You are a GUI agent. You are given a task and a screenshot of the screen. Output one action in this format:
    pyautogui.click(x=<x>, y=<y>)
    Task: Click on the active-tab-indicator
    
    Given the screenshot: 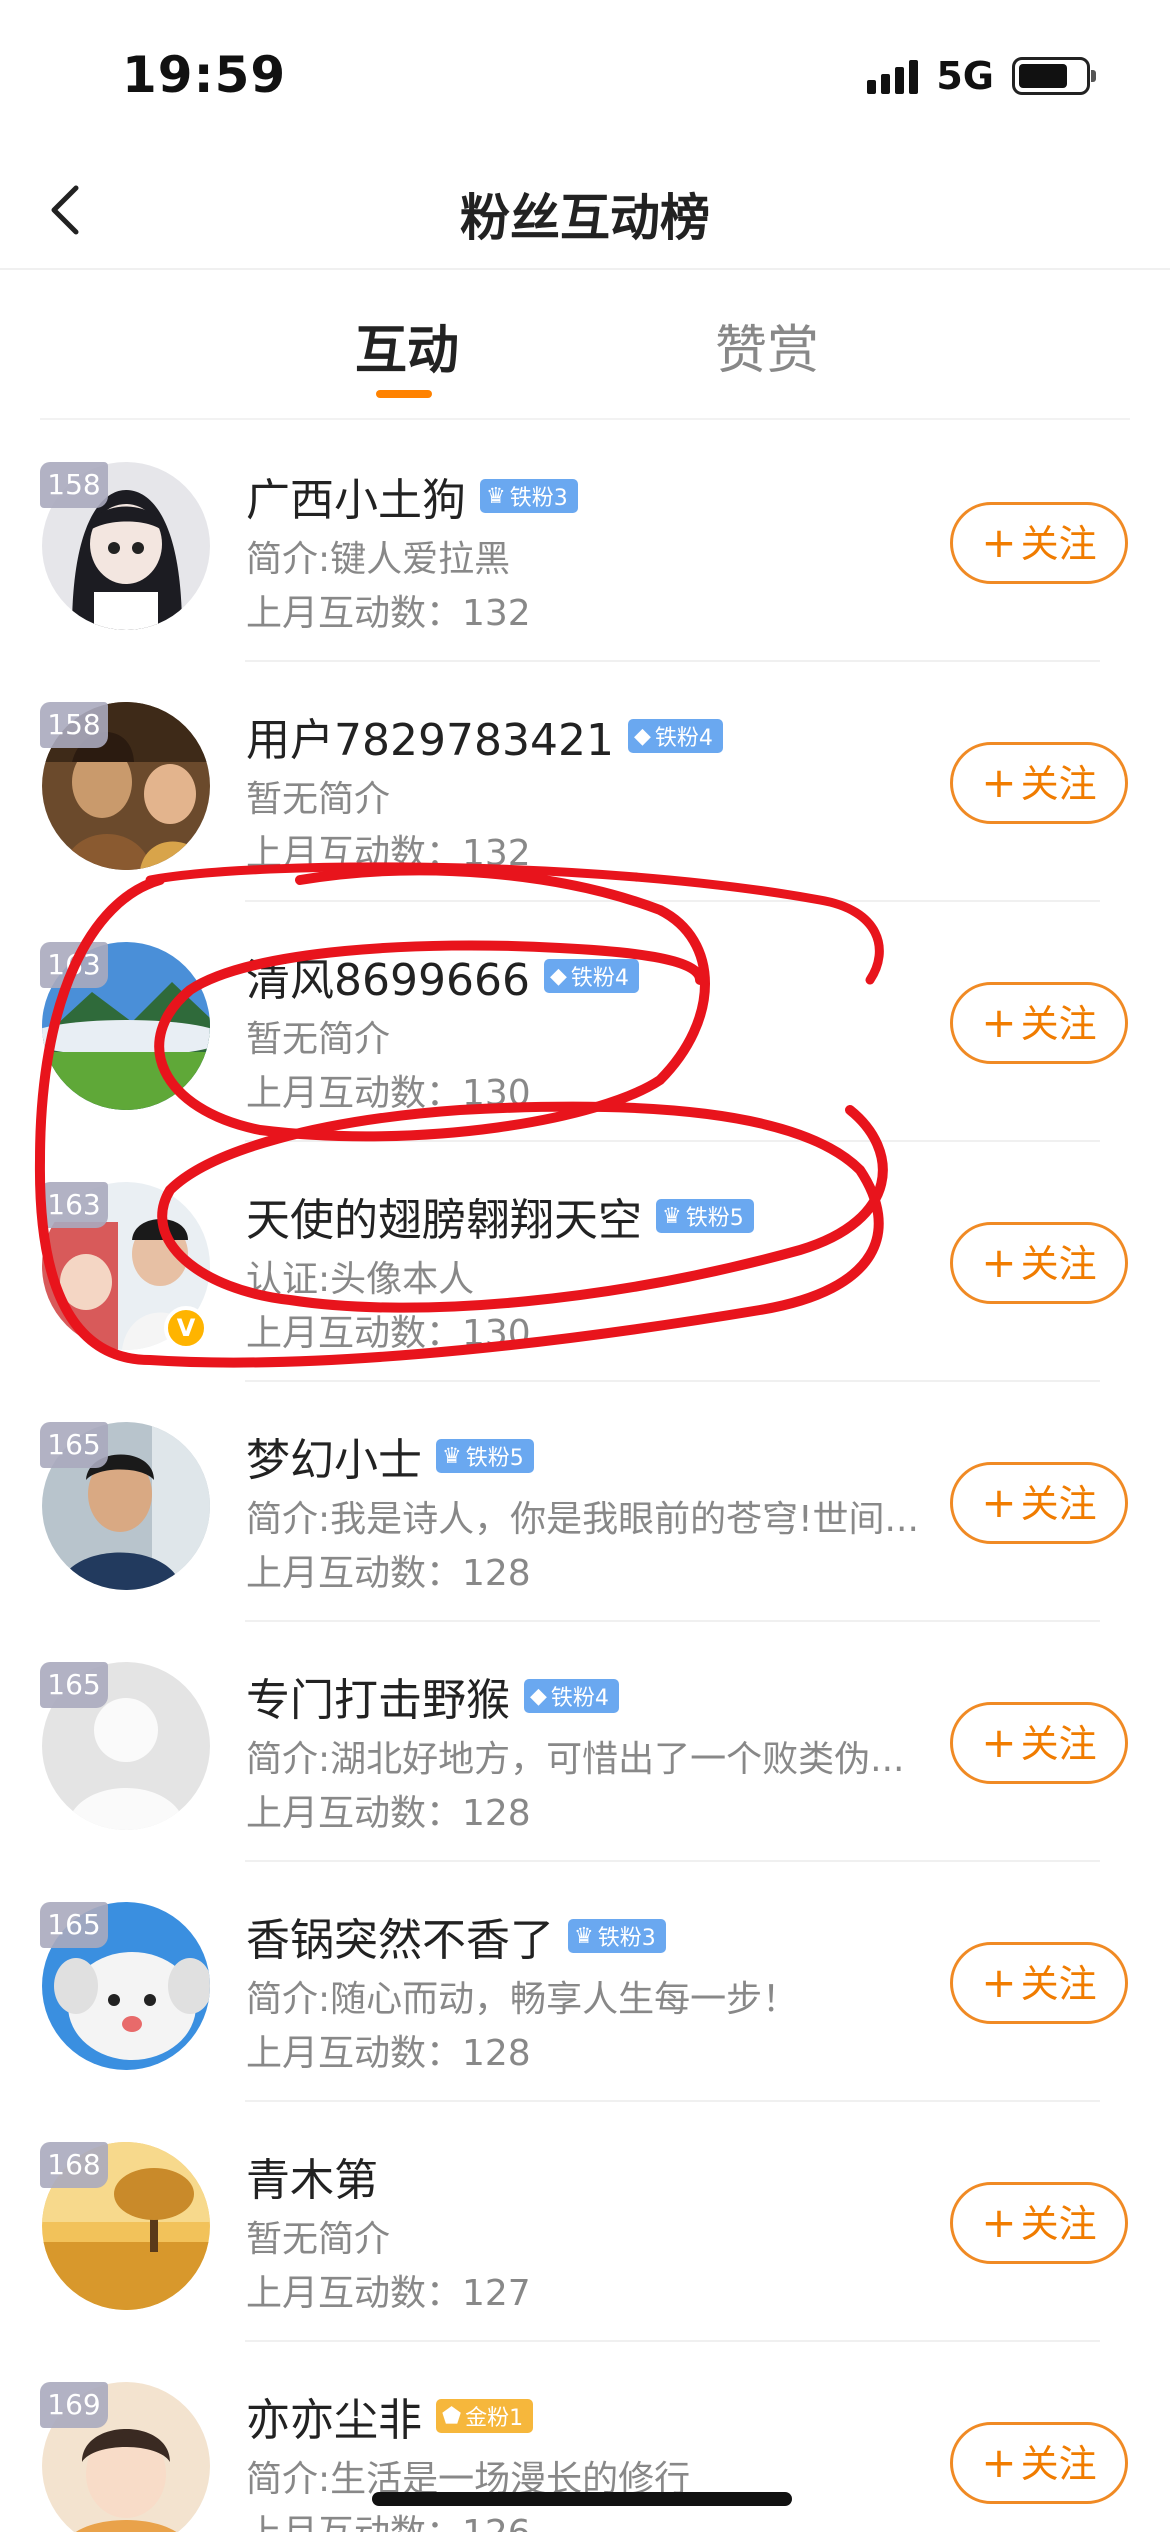 What is the action you would take?
    pyautogui.click(x=404, y=394)
    